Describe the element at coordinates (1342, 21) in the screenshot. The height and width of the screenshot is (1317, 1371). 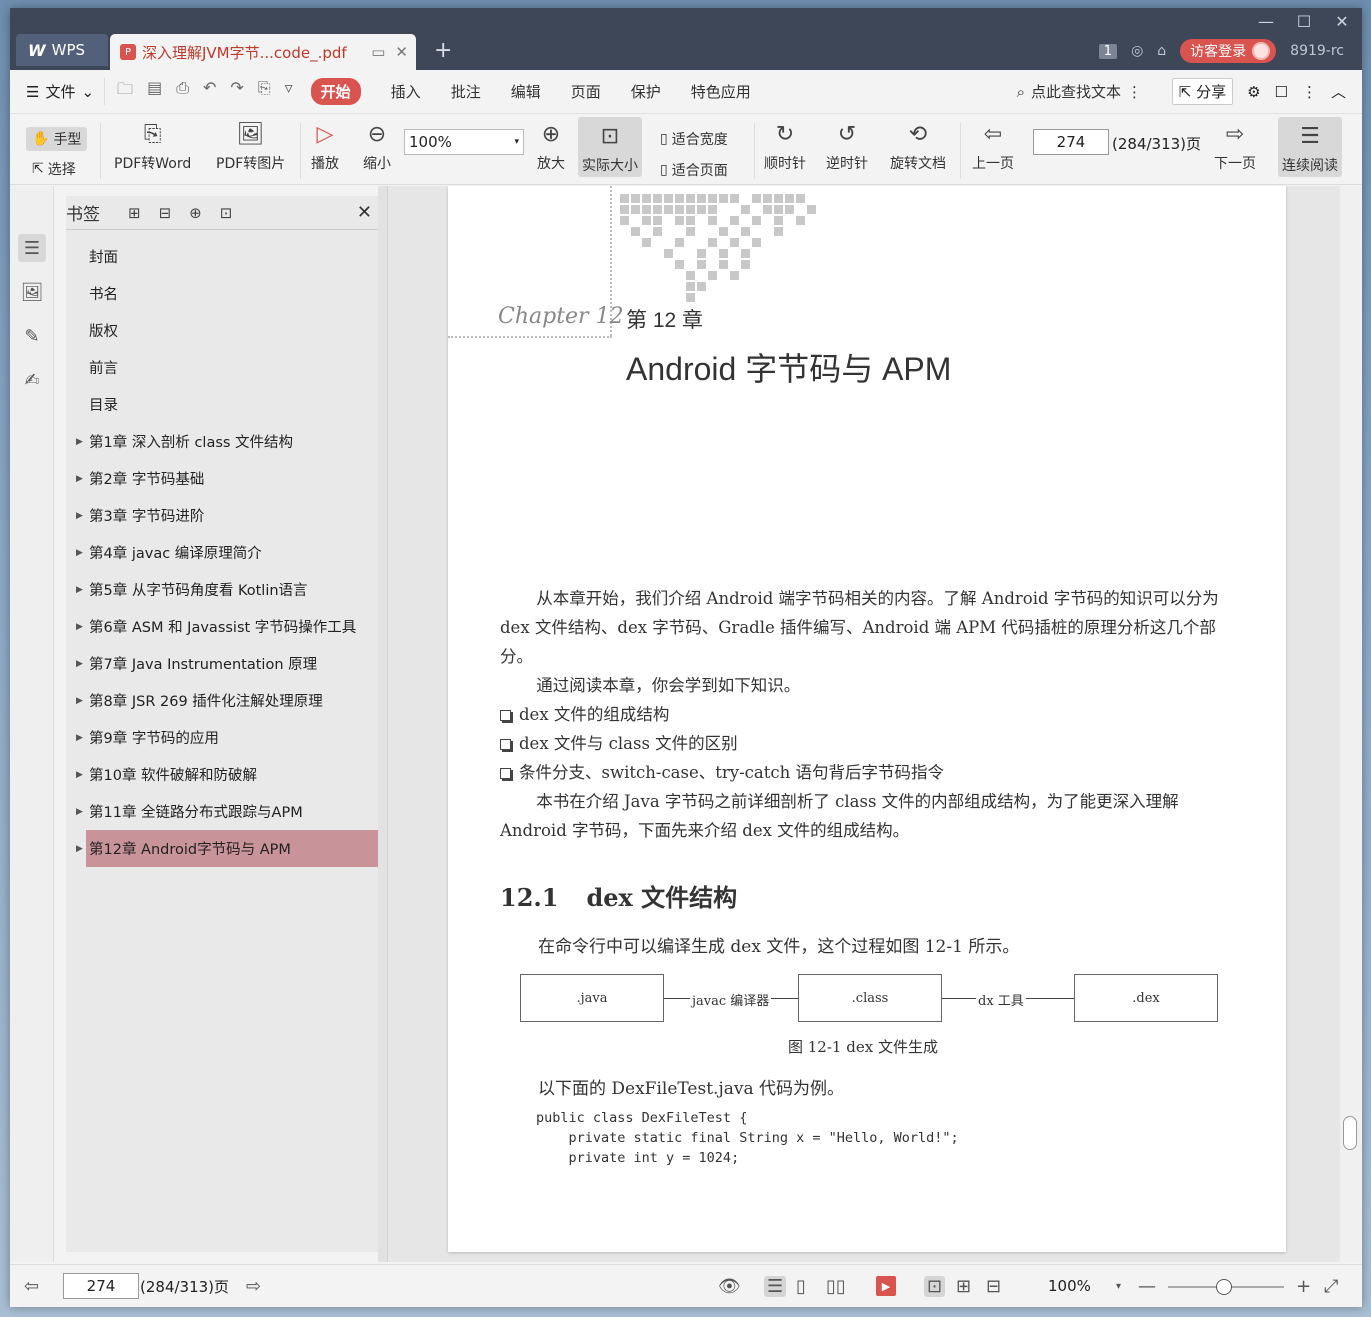
I see `close-window-icon: ✕` at that location.